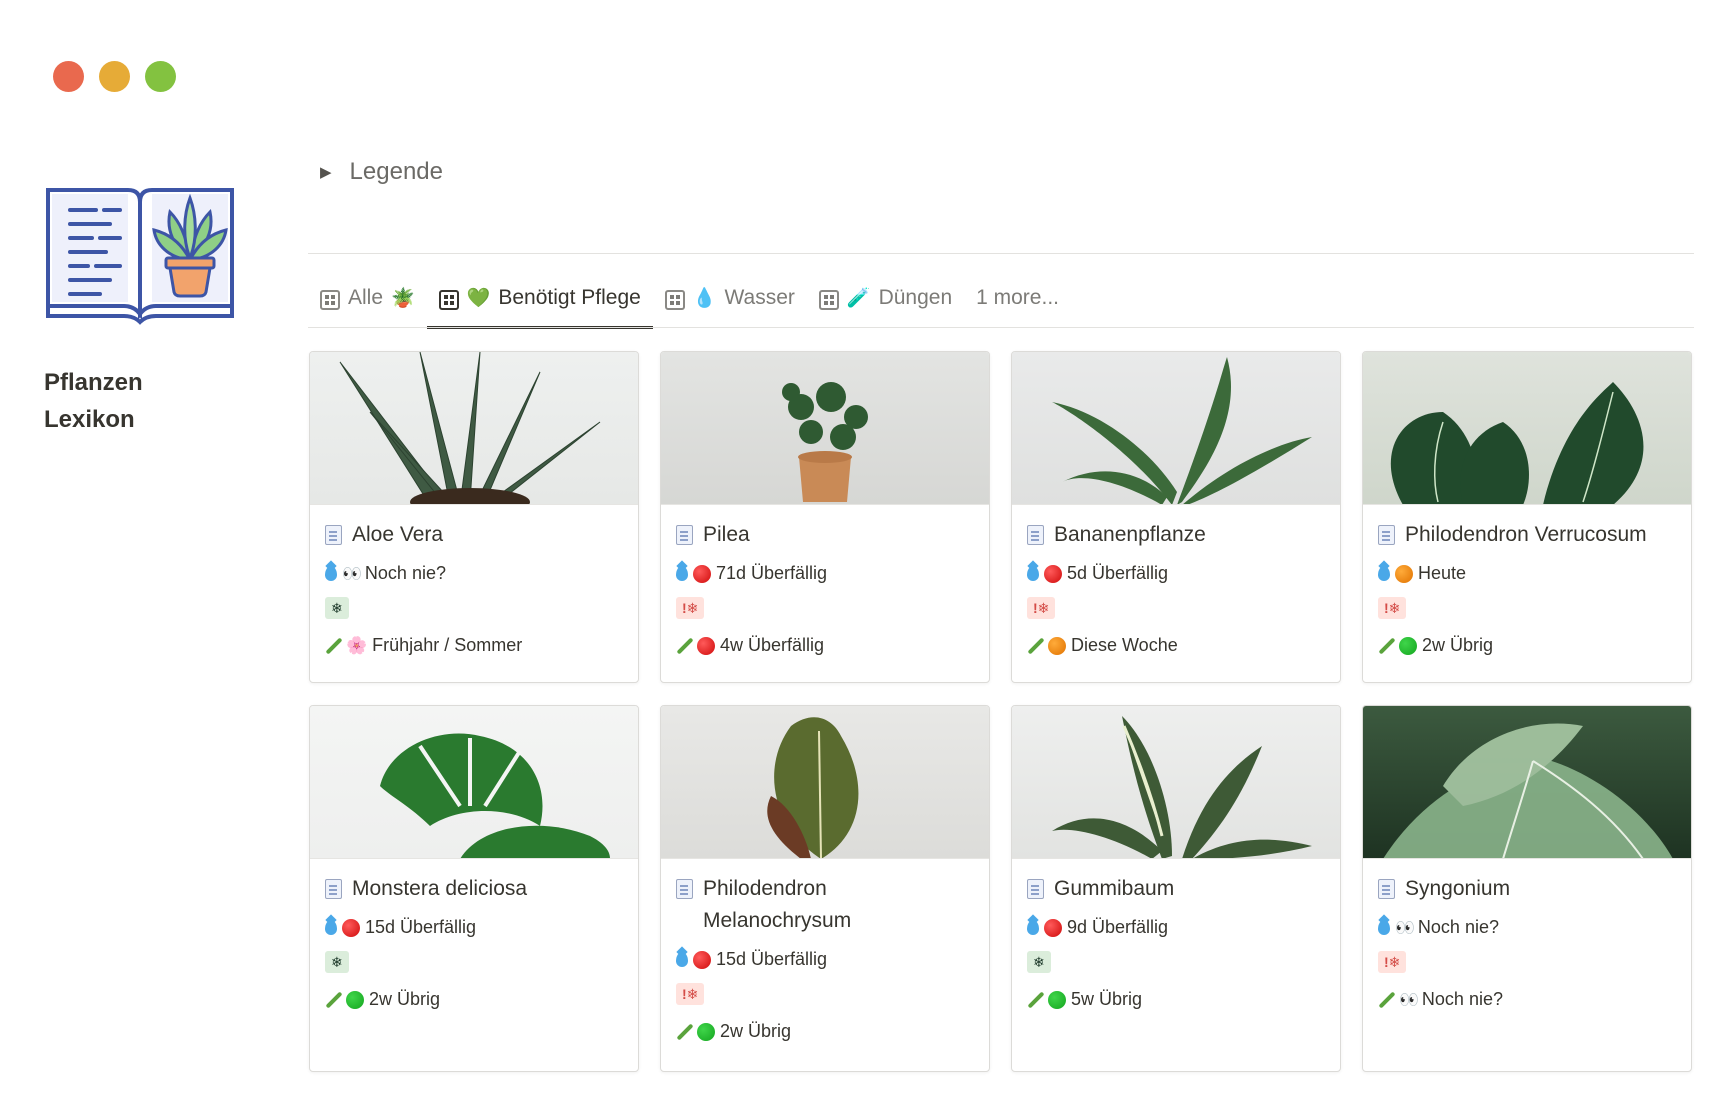 This screenshot has height=1117, width=1728. I want to click on card-title: Bananenpflanze, so click(1176, 535).